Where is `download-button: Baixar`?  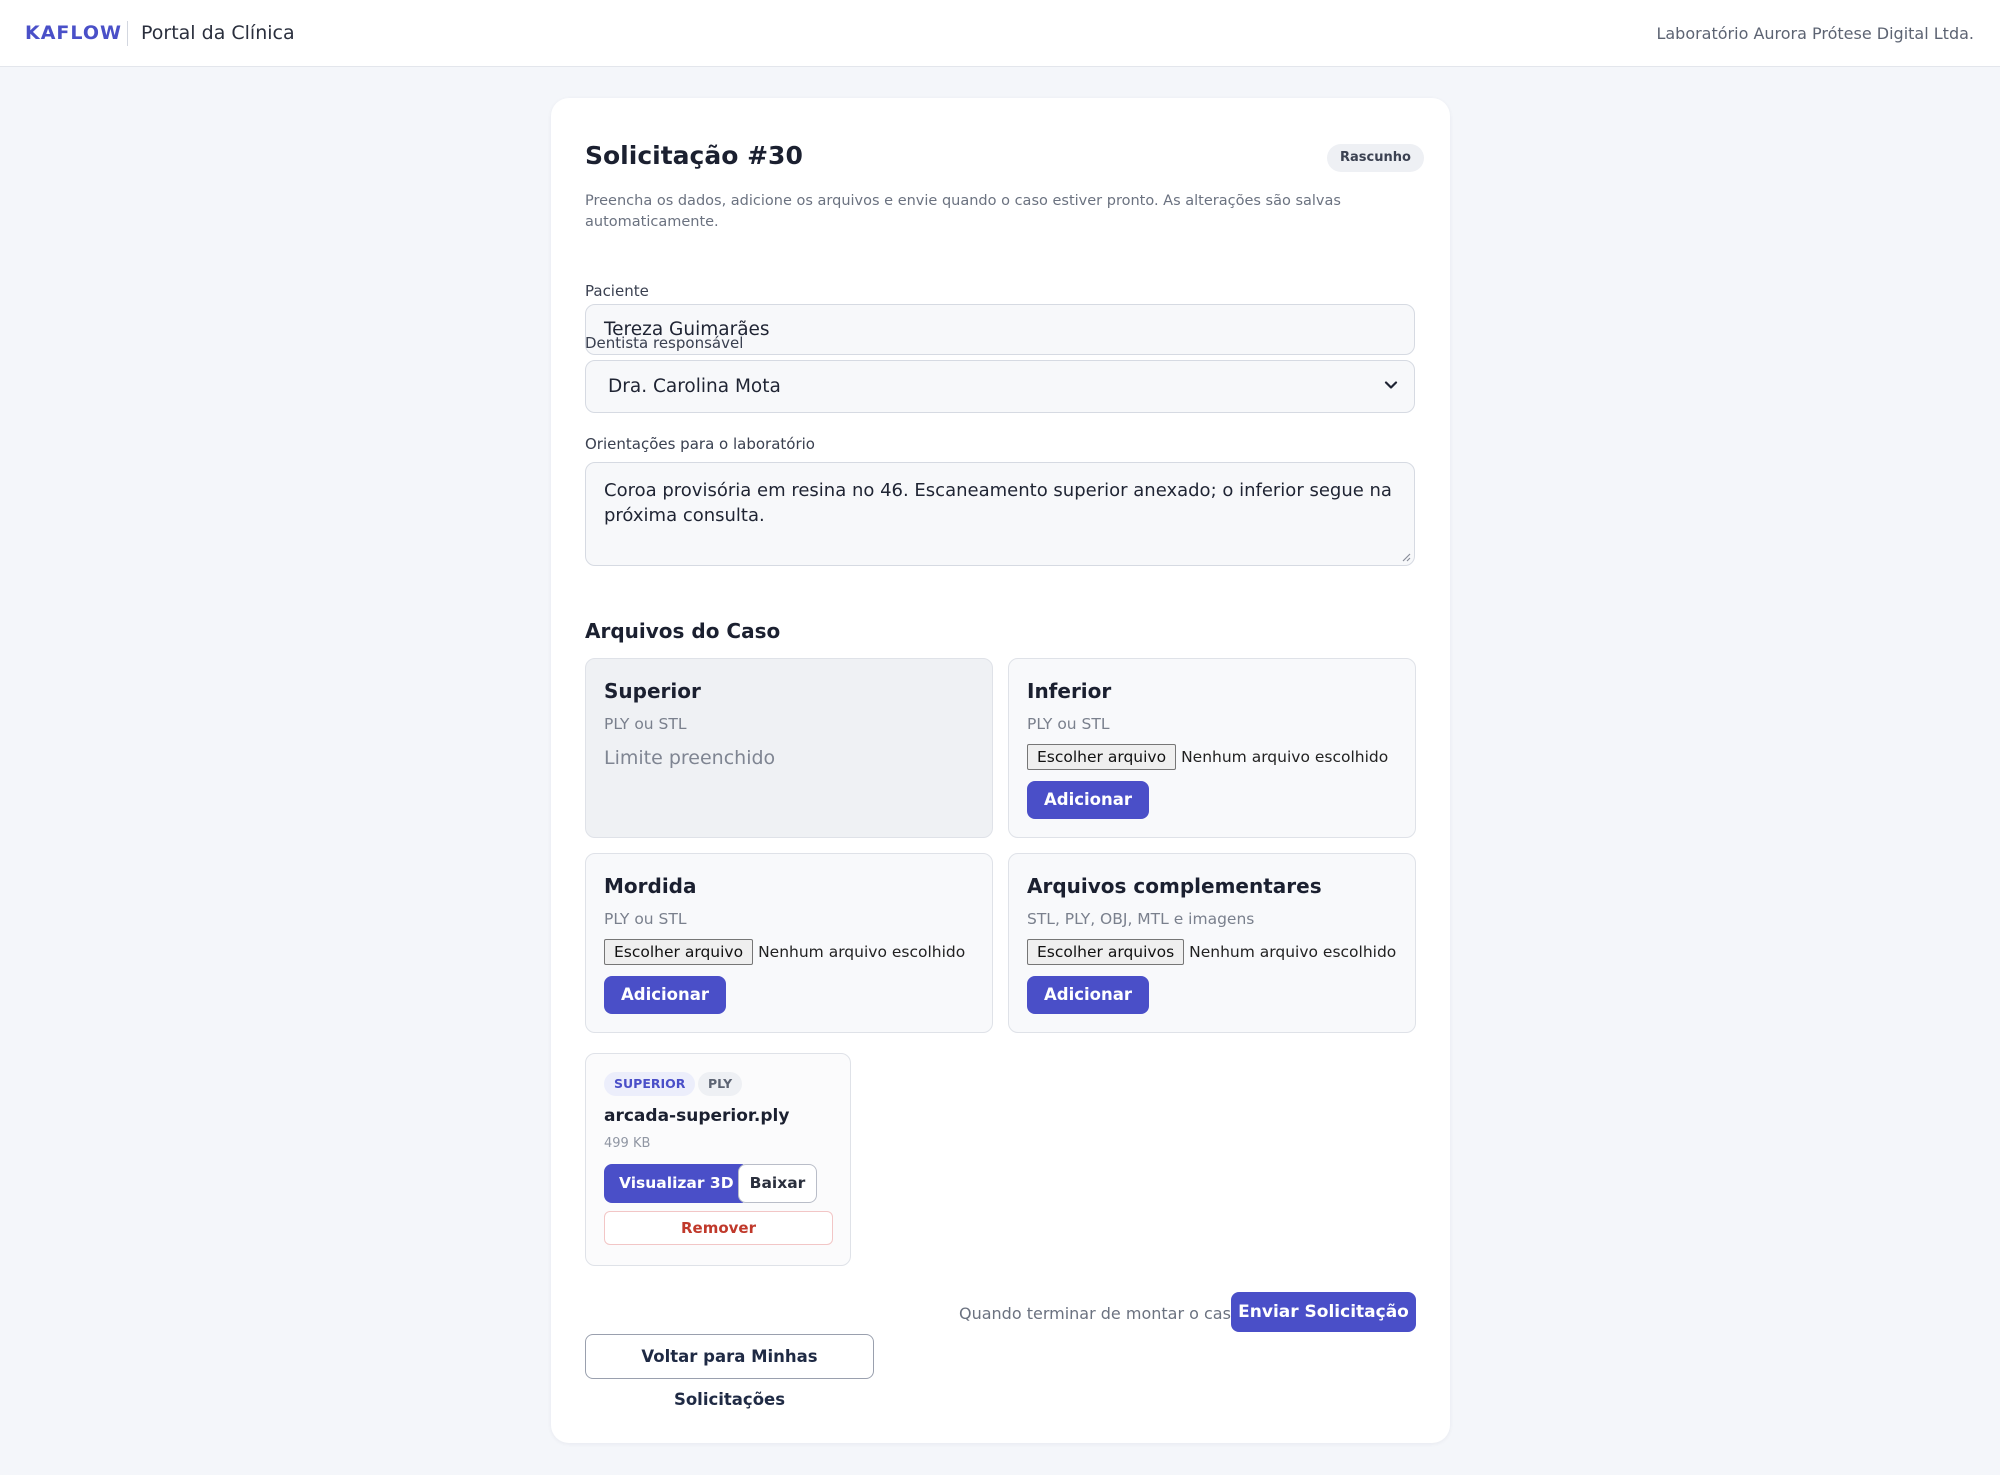
download-button: Baixar is located at coordinates (777, 1183).